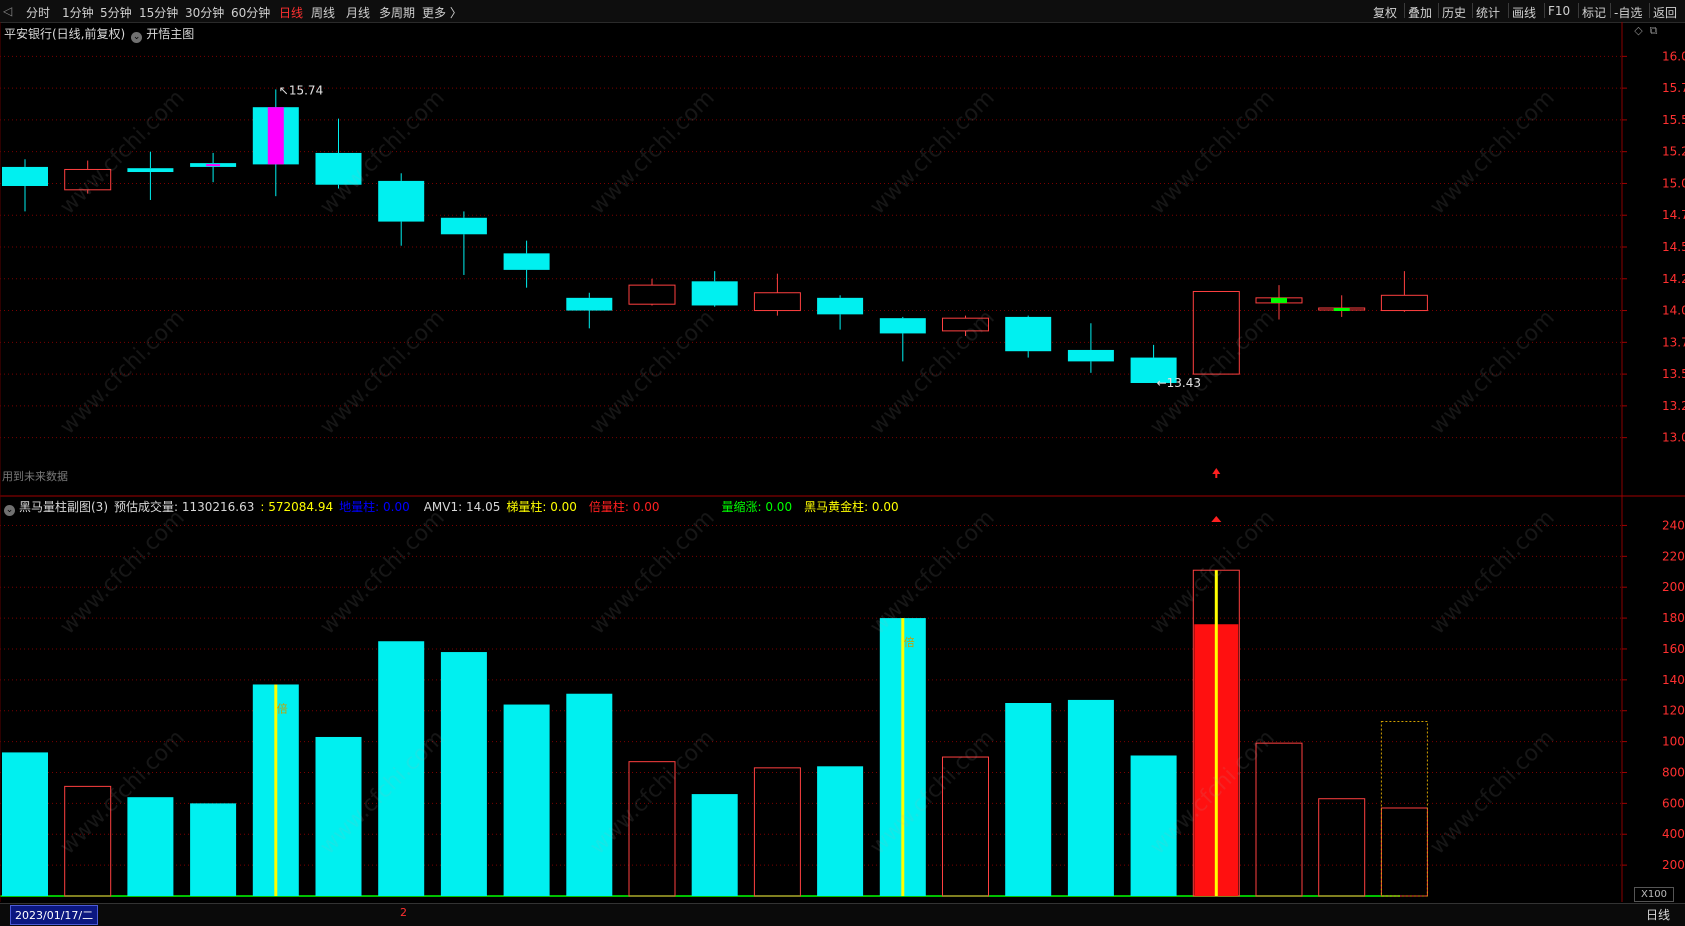 This screenshot has height=926, width=1685. What do you see at coordinates (204, 12) in the screenshot?
I see `period-tab-4: 30分钟` at bounding box center [204, 12].